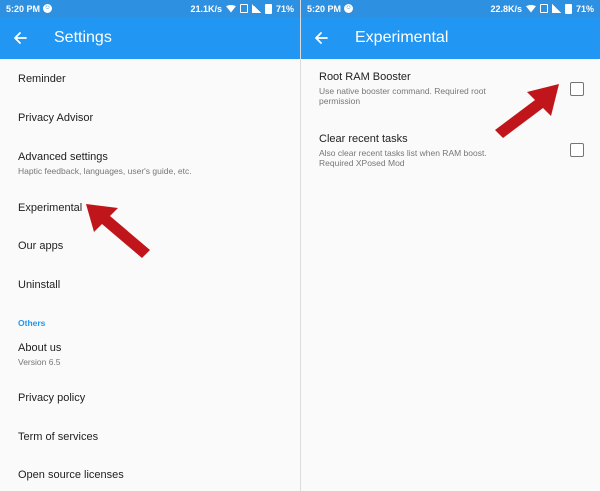 Image resolution: width=600 pixels, height=491 pixels. What do you see at coordinates (39, 362) in the screenshot?
I see `item-subtitle: Version 6.5` at bounding box center [39, 362].